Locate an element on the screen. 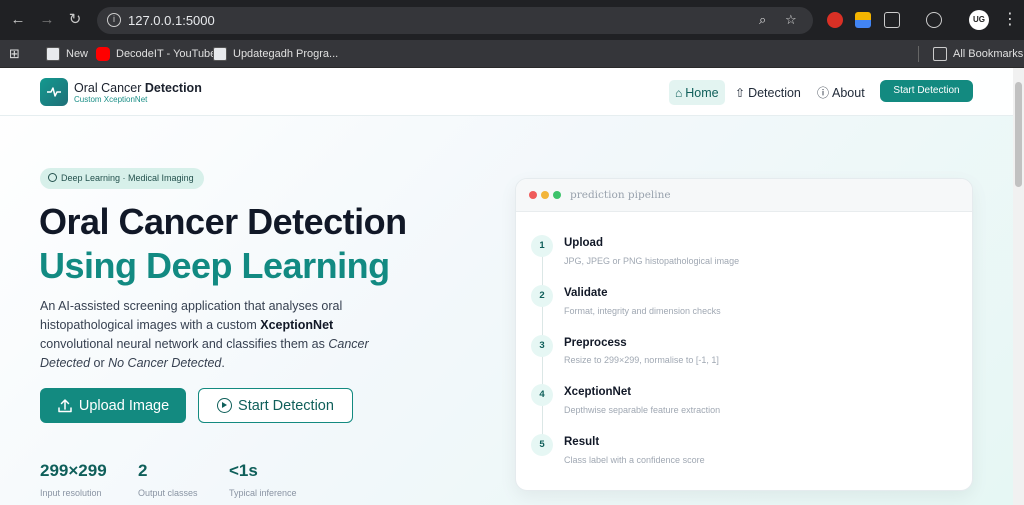 This screenshot has height=505, width=1024. menu-icon: ⋮ is located at coordinates (1010, 19).